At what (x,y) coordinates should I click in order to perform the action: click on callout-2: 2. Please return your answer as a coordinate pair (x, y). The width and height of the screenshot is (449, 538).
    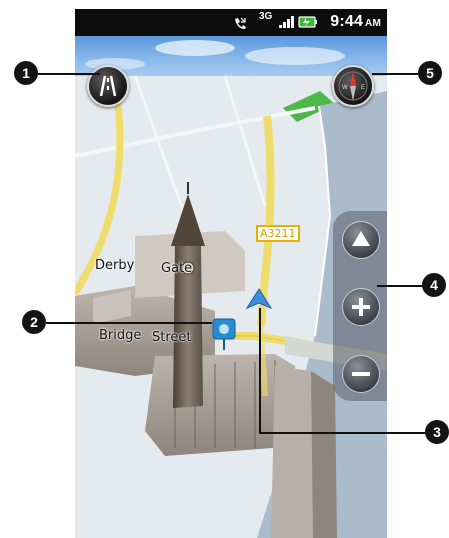
    Looking at the image, I should click on (34, 322).